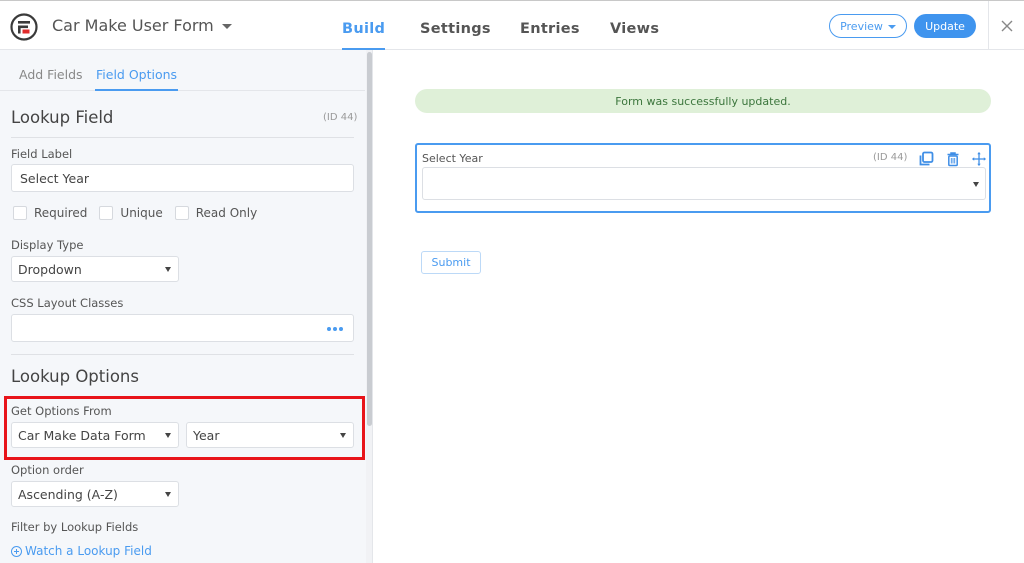 The image size is (1024, 563). I want to click on scrollbar-thumb, so click(369, 239).